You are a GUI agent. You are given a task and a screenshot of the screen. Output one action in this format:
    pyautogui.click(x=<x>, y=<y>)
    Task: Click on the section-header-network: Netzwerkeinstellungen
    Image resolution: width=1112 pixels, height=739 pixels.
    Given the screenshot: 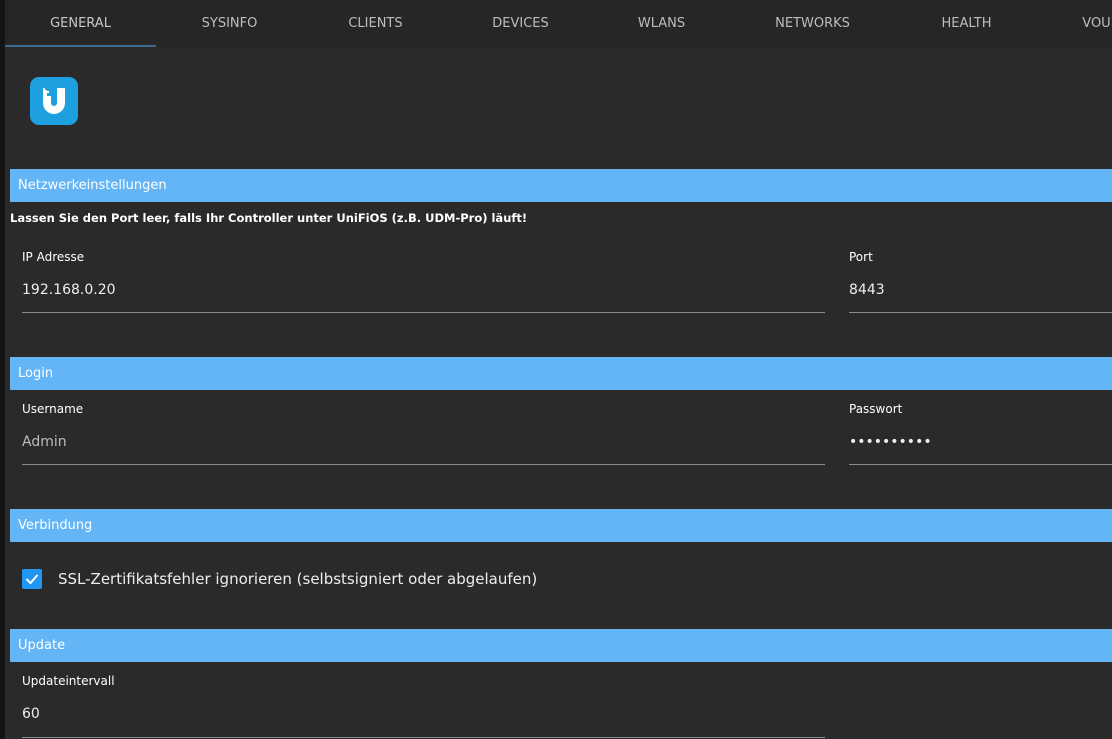 What is the action you would take?
    pyautogui.click(x=561, y=185)
    